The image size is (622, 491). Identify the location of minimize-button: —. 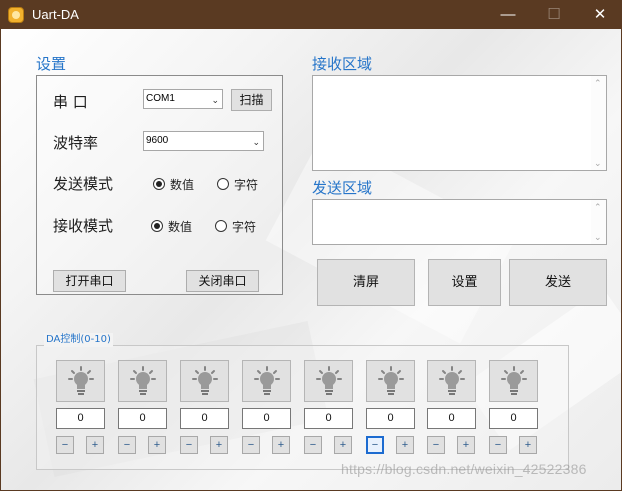
(508, 15).